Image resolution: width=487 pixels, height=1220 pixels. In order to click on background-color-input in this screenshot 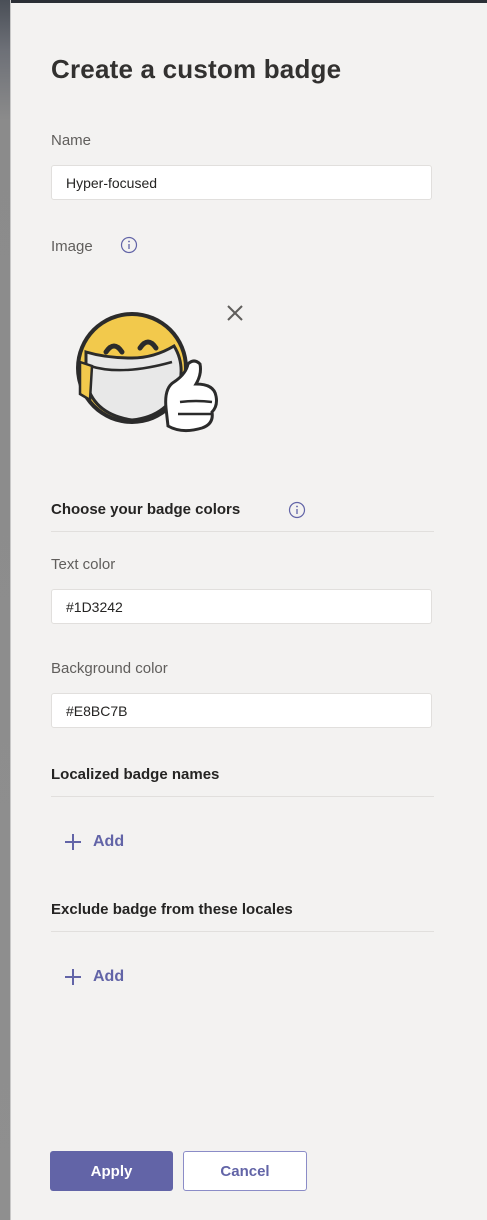, I will do `click(241, 710)`.